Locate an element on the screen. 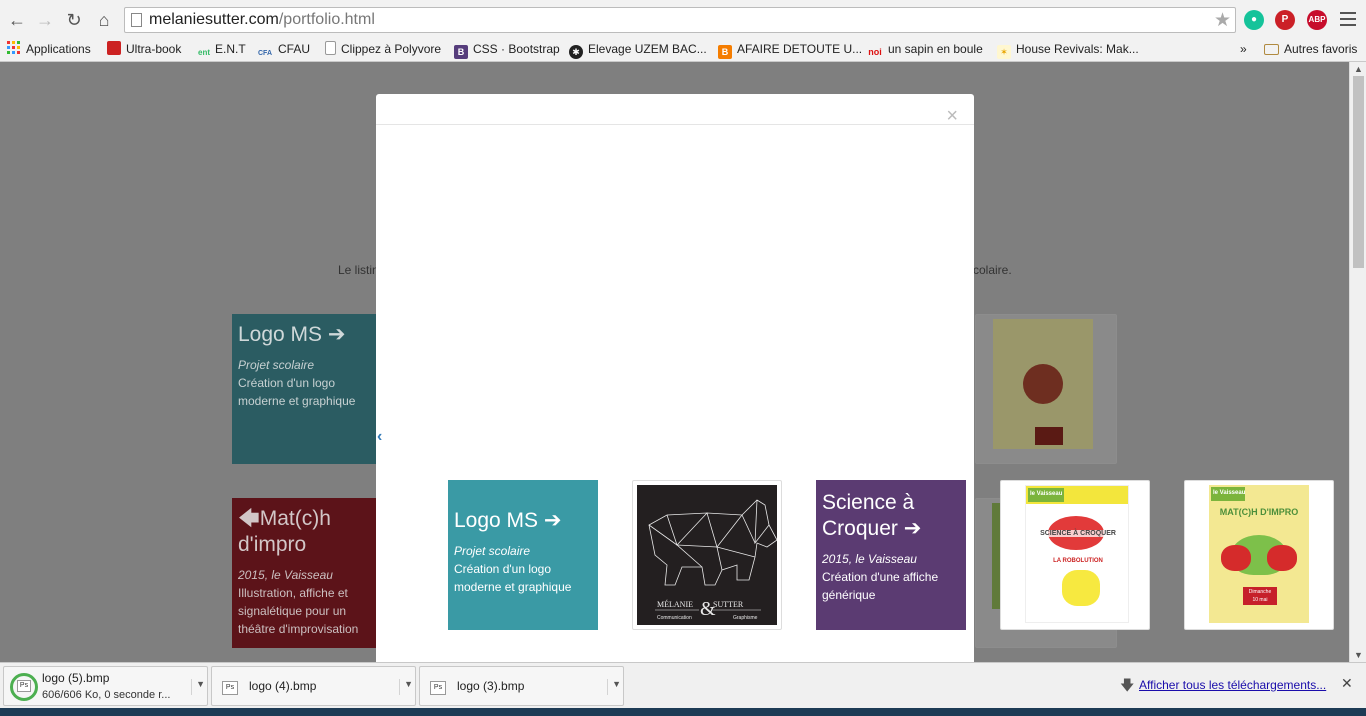 The height and width of the screenshot is (716, 1366). ent-icon: ent is located at coordinates (204, 52).